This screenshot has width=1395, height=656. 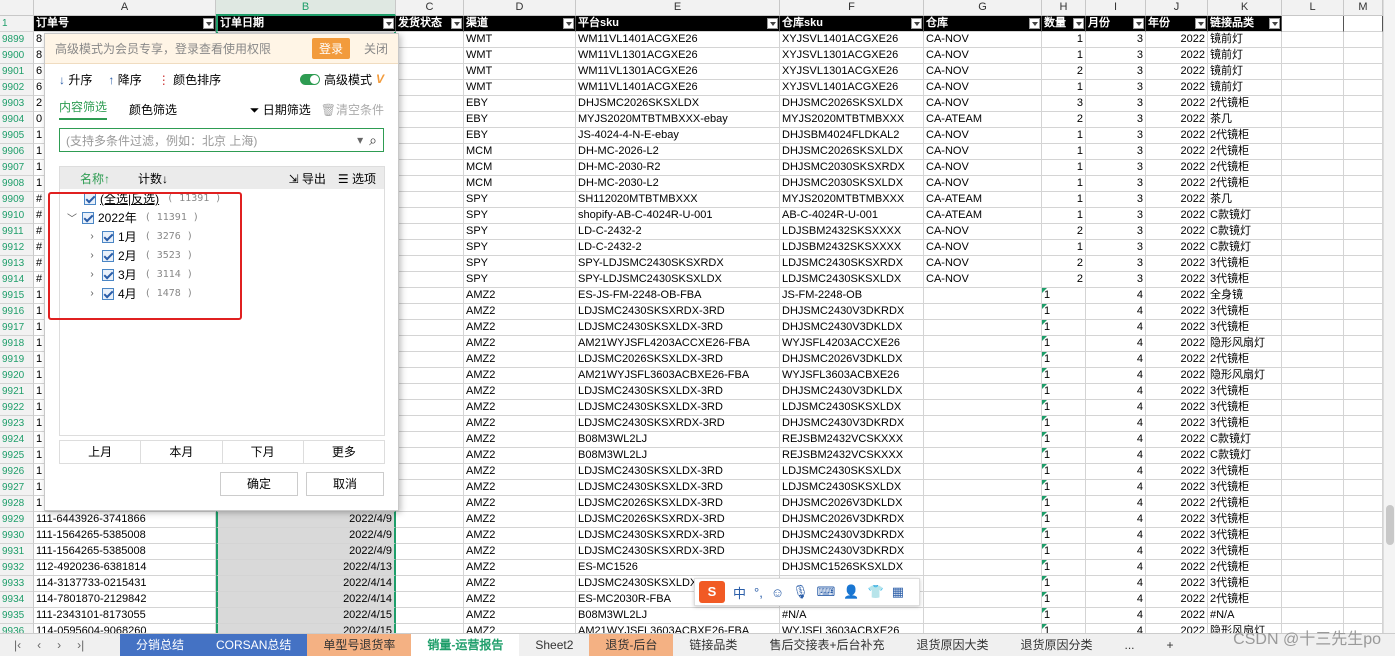 What do you see at coordinates (520, 120) in the screenshot?
I see `cell-d: EBY` at bounding box center [520, 120].